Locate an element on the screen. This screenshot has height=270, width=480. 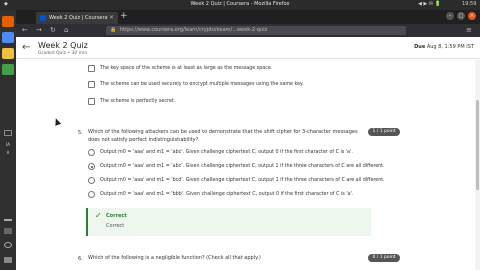
due-value: Aug 8, 1:59 PM IST is located at coordinates (450, 47).